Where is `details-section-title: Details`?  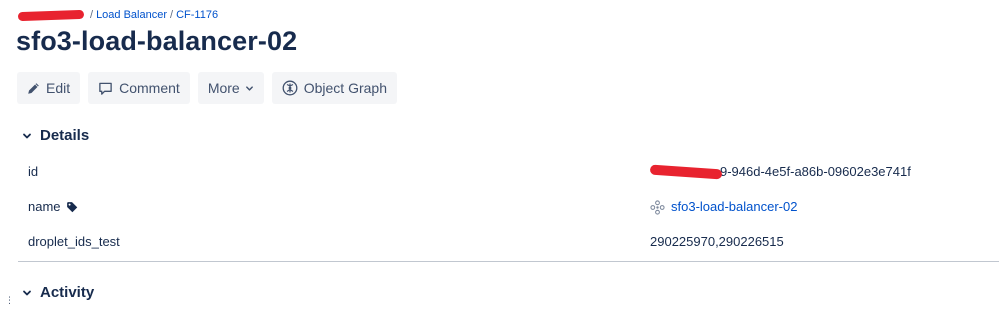
details-section-title: Details is located at coordinates (65, 135).